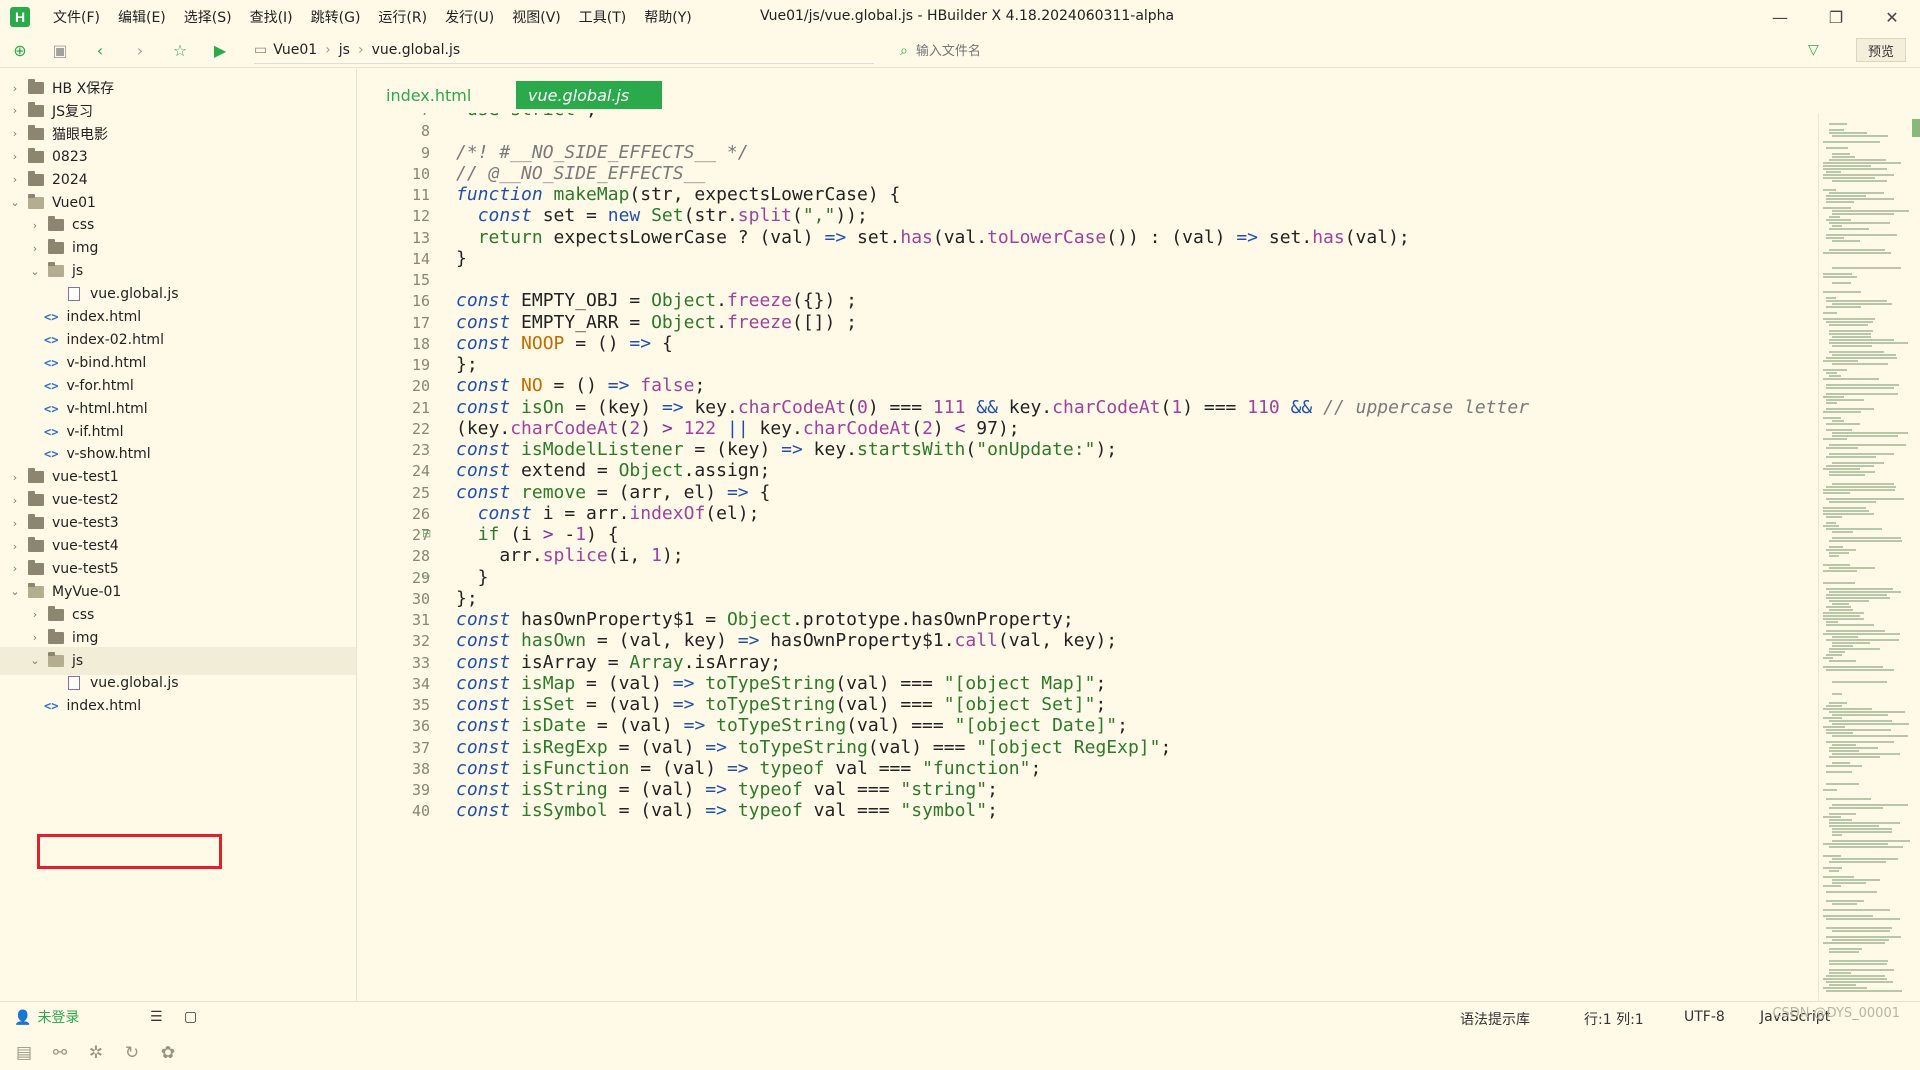  Describe the element at coordinates (461, 259) in the screenshot. I see `code-line: }` at that location.